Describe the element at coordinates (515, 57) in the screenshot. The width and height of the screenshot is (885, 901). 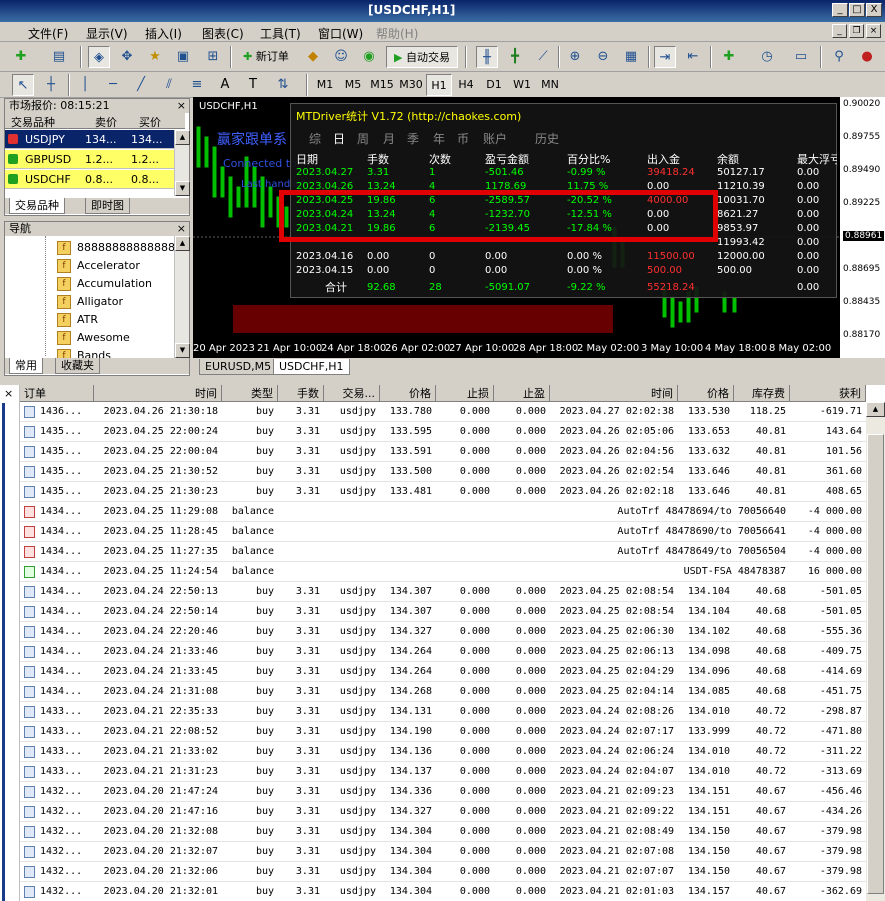
I see `candlestick-icon: ╋` at that location.